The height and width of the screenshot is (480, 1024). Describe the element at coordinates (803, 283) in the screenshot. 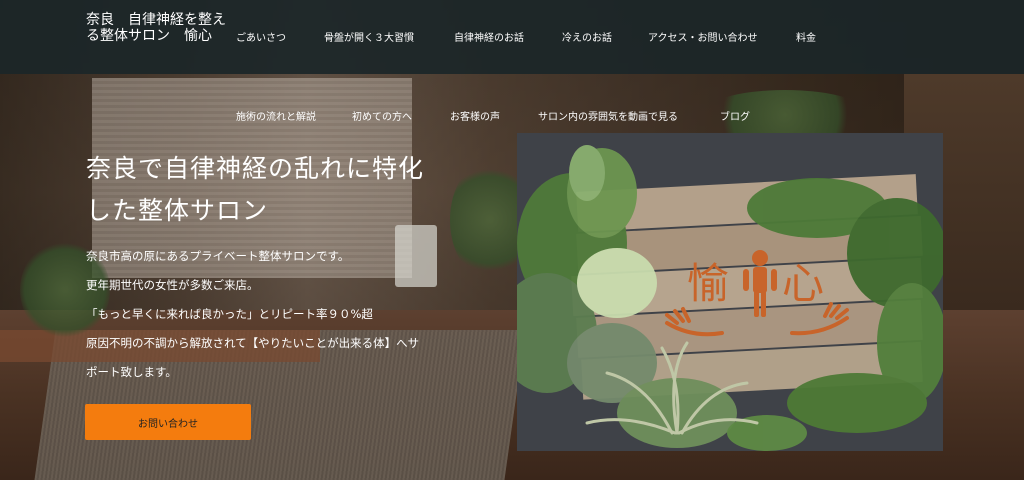

I see `sign-char-right: 心` at that location.